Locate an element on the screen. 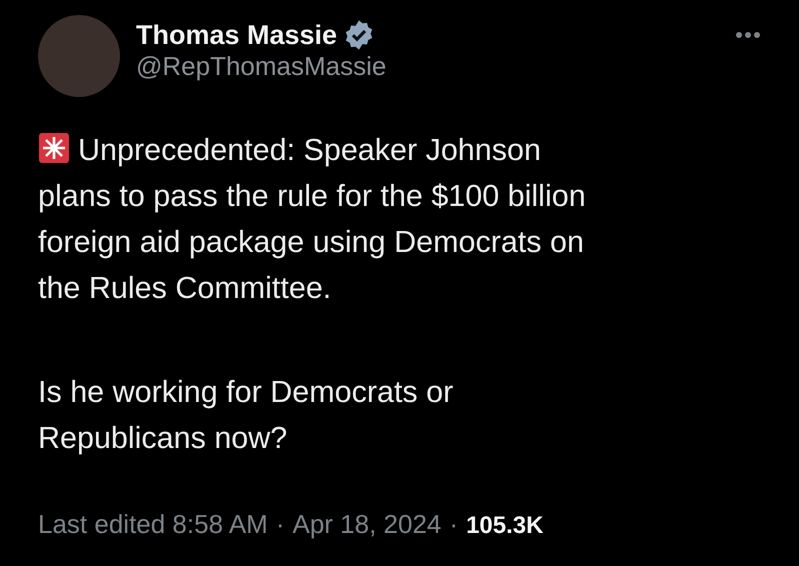 The width and height of the screenshot is (799, 566). siren-icon is located at coordinates (54, 148).